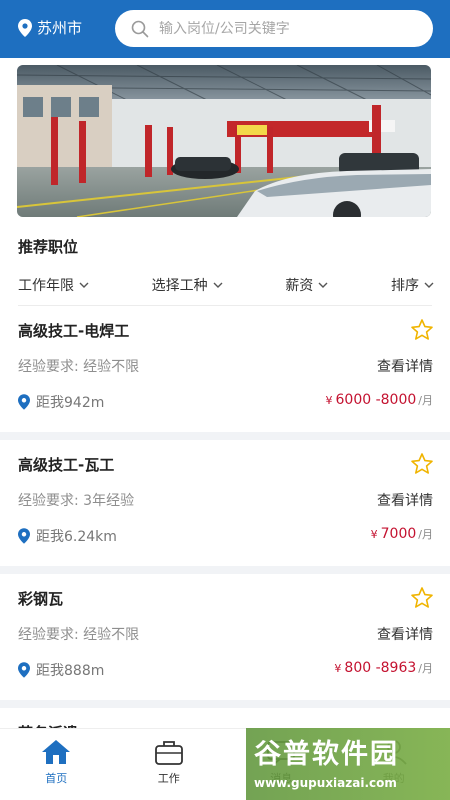  Describe the element at coordinates (140, 28) in the screenshot. I see `search-icon` at that location.